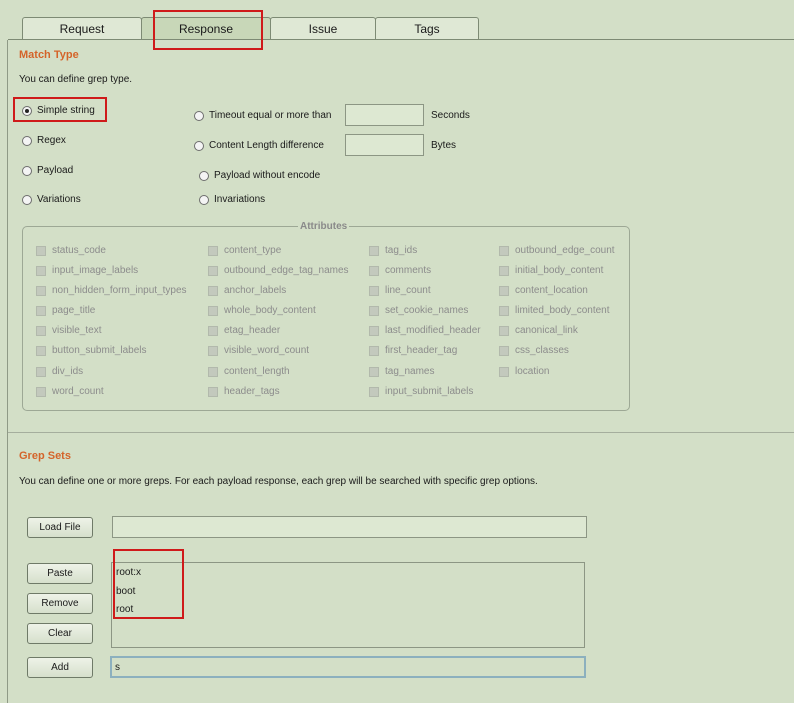 Image resolution: width=794 pixels, height=703 pixels. What do you see at coordinates (348, 605) in the screenshot?
I see `grep-list` at bounding box center [348, 605].